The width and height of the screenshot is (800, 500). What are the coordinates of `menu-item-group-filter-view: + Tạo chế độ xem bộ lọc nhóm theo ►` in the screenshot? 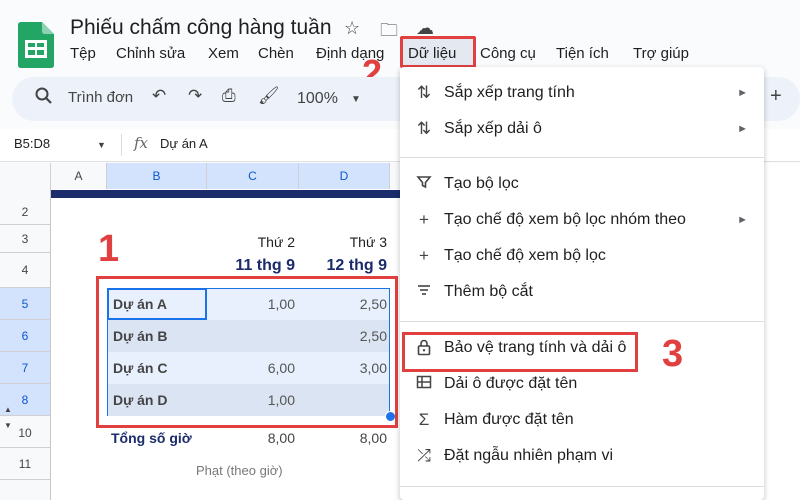 It's located at (582, 221).